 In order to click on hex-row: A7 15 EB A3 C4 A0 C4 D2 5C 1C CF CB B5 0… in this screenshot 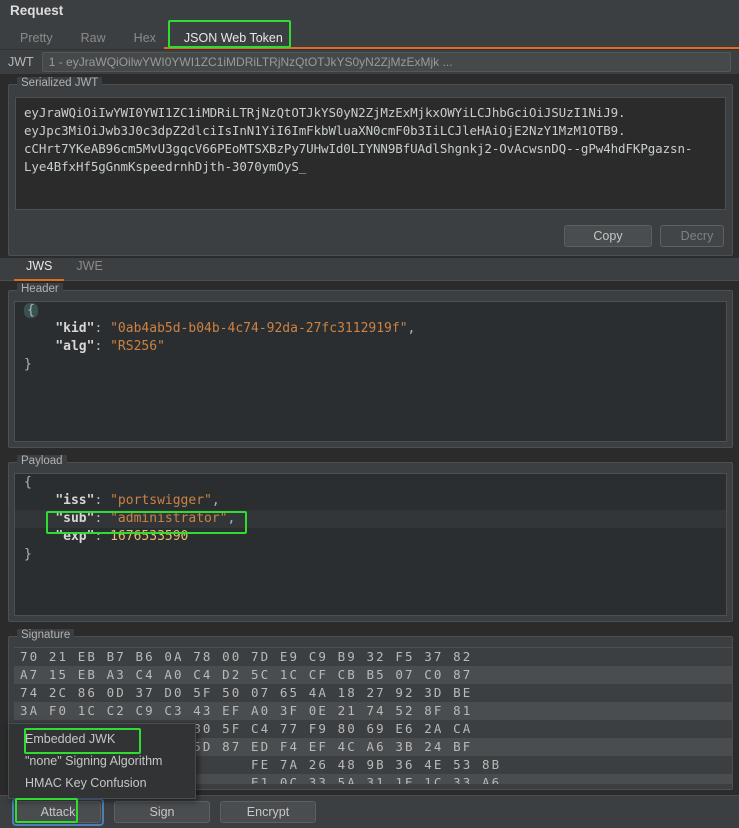, I will do `click(373, 675)`.